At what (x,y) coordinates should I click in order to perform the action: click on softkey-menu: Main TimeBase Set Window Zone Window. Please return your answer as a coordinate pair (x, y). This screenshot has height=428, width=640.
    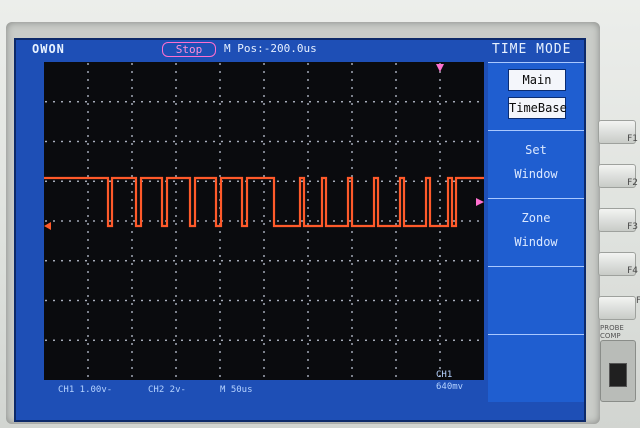
    Looking at the image, I should click on (536, 232).